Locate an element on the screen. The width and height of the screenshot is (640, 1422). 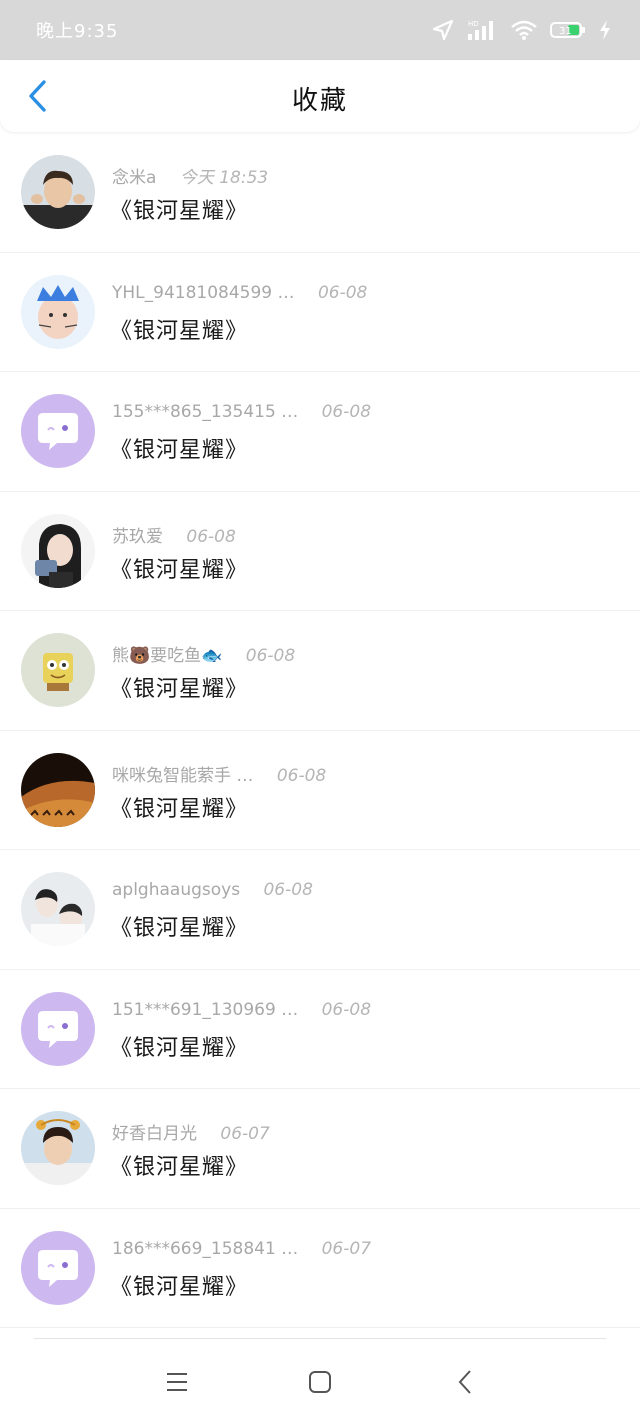
favorite-item: 151***691_130969 … 06-08 《银河星耀》 is located at coordinates (320, 1029).